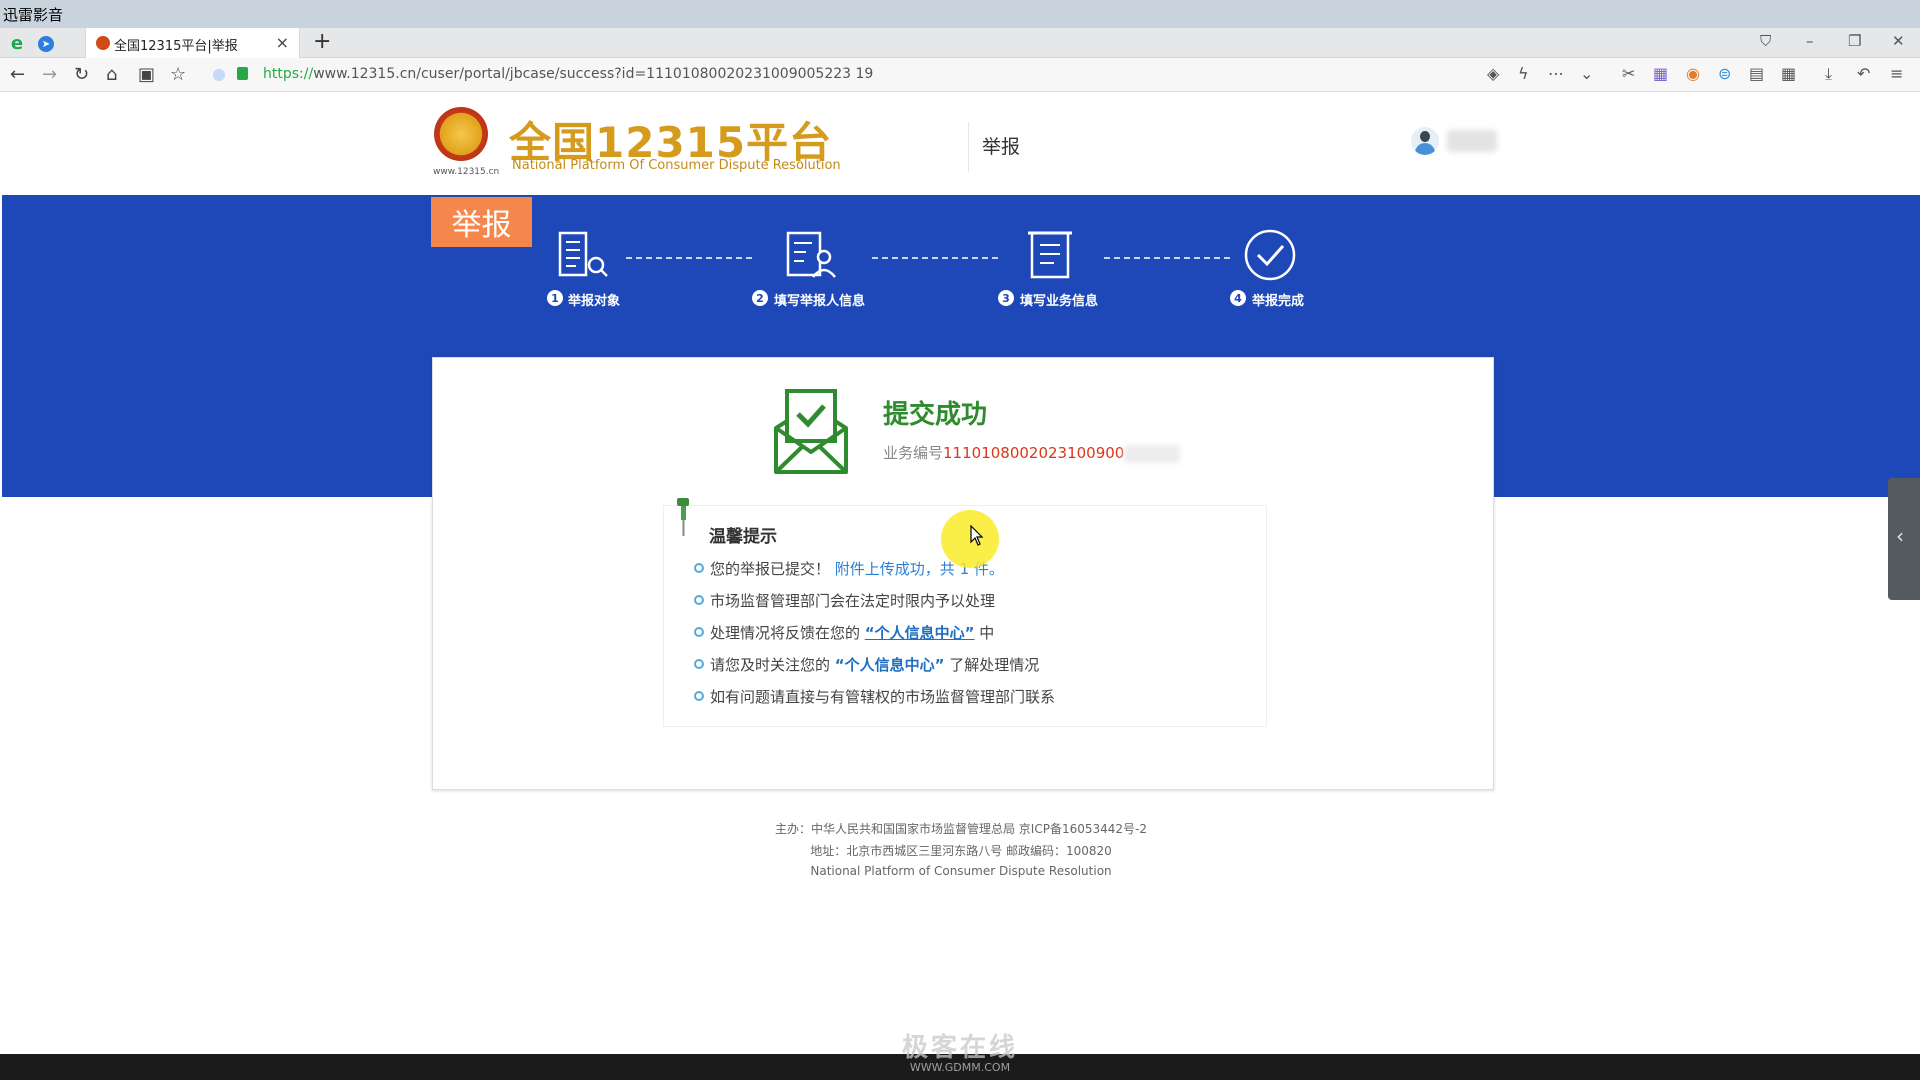 The width and height of the screenshot is (1920, 1080). I want to click on user-name-blurred, so click(1472, 141).